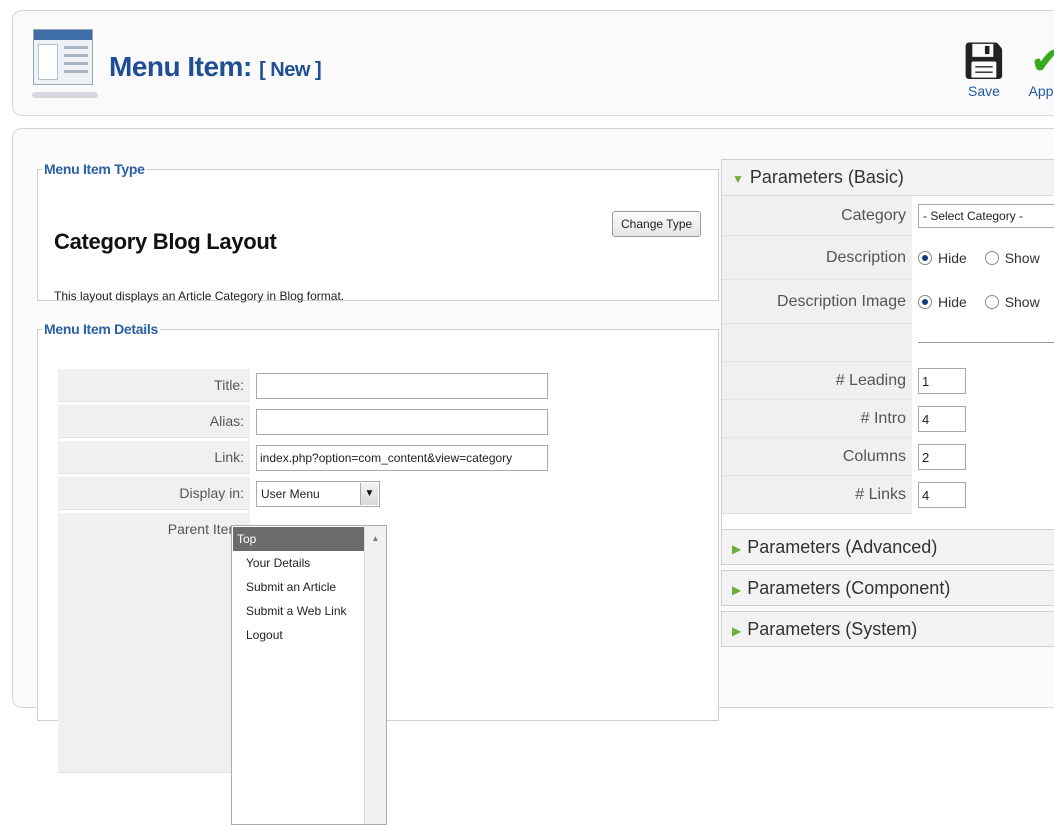 The width and height of the screenshot is (1054, 825). I want to click on list-item: Submit a Web Link, so click(298, 611).